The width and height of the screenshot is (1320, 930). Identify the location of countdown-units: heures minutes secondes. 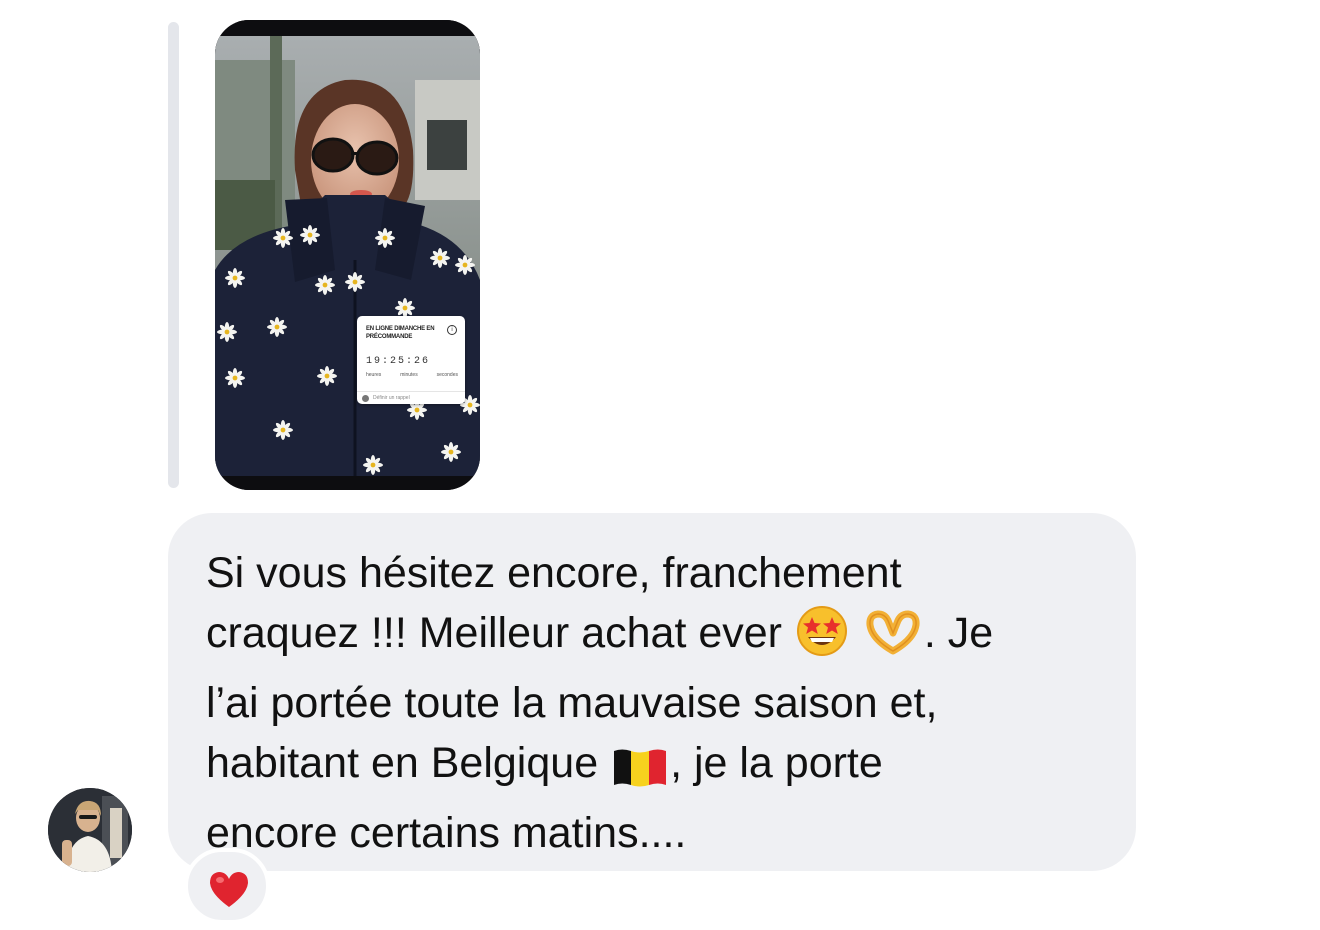
(412, 375).